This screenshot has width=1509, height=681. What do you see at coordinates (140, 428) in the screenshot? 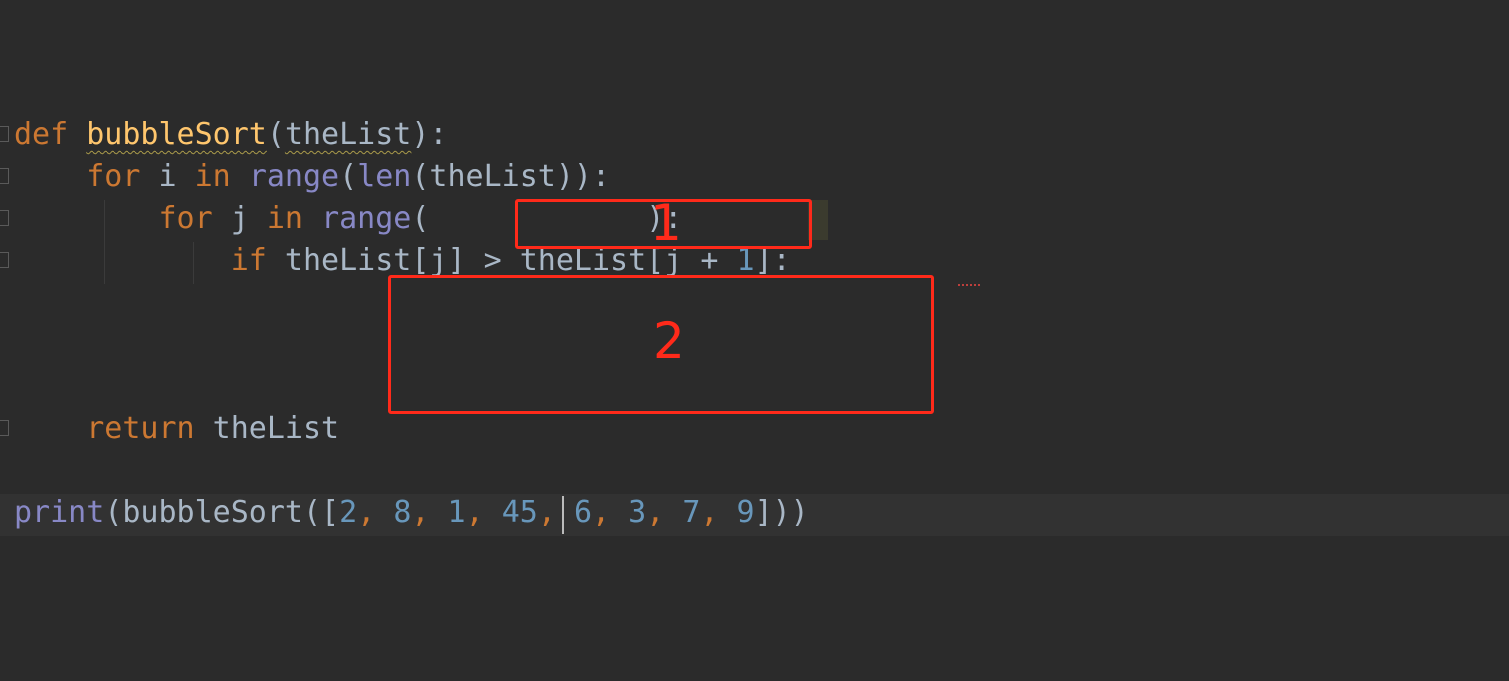
I see `keyword-return: return` at bounding box center [140, 428].